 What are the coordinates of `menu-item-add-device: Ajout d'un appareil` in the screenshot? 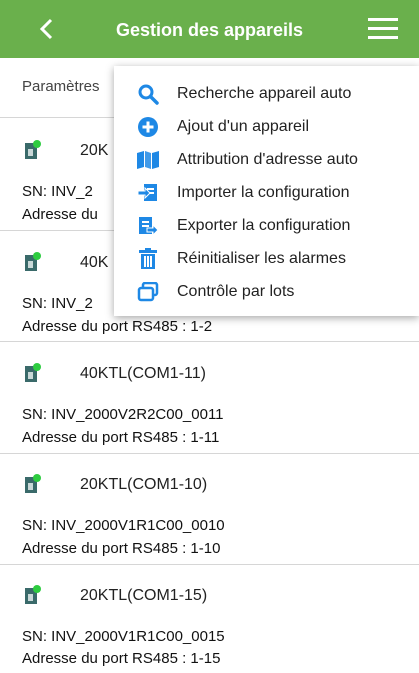 It's located at (266, 127).